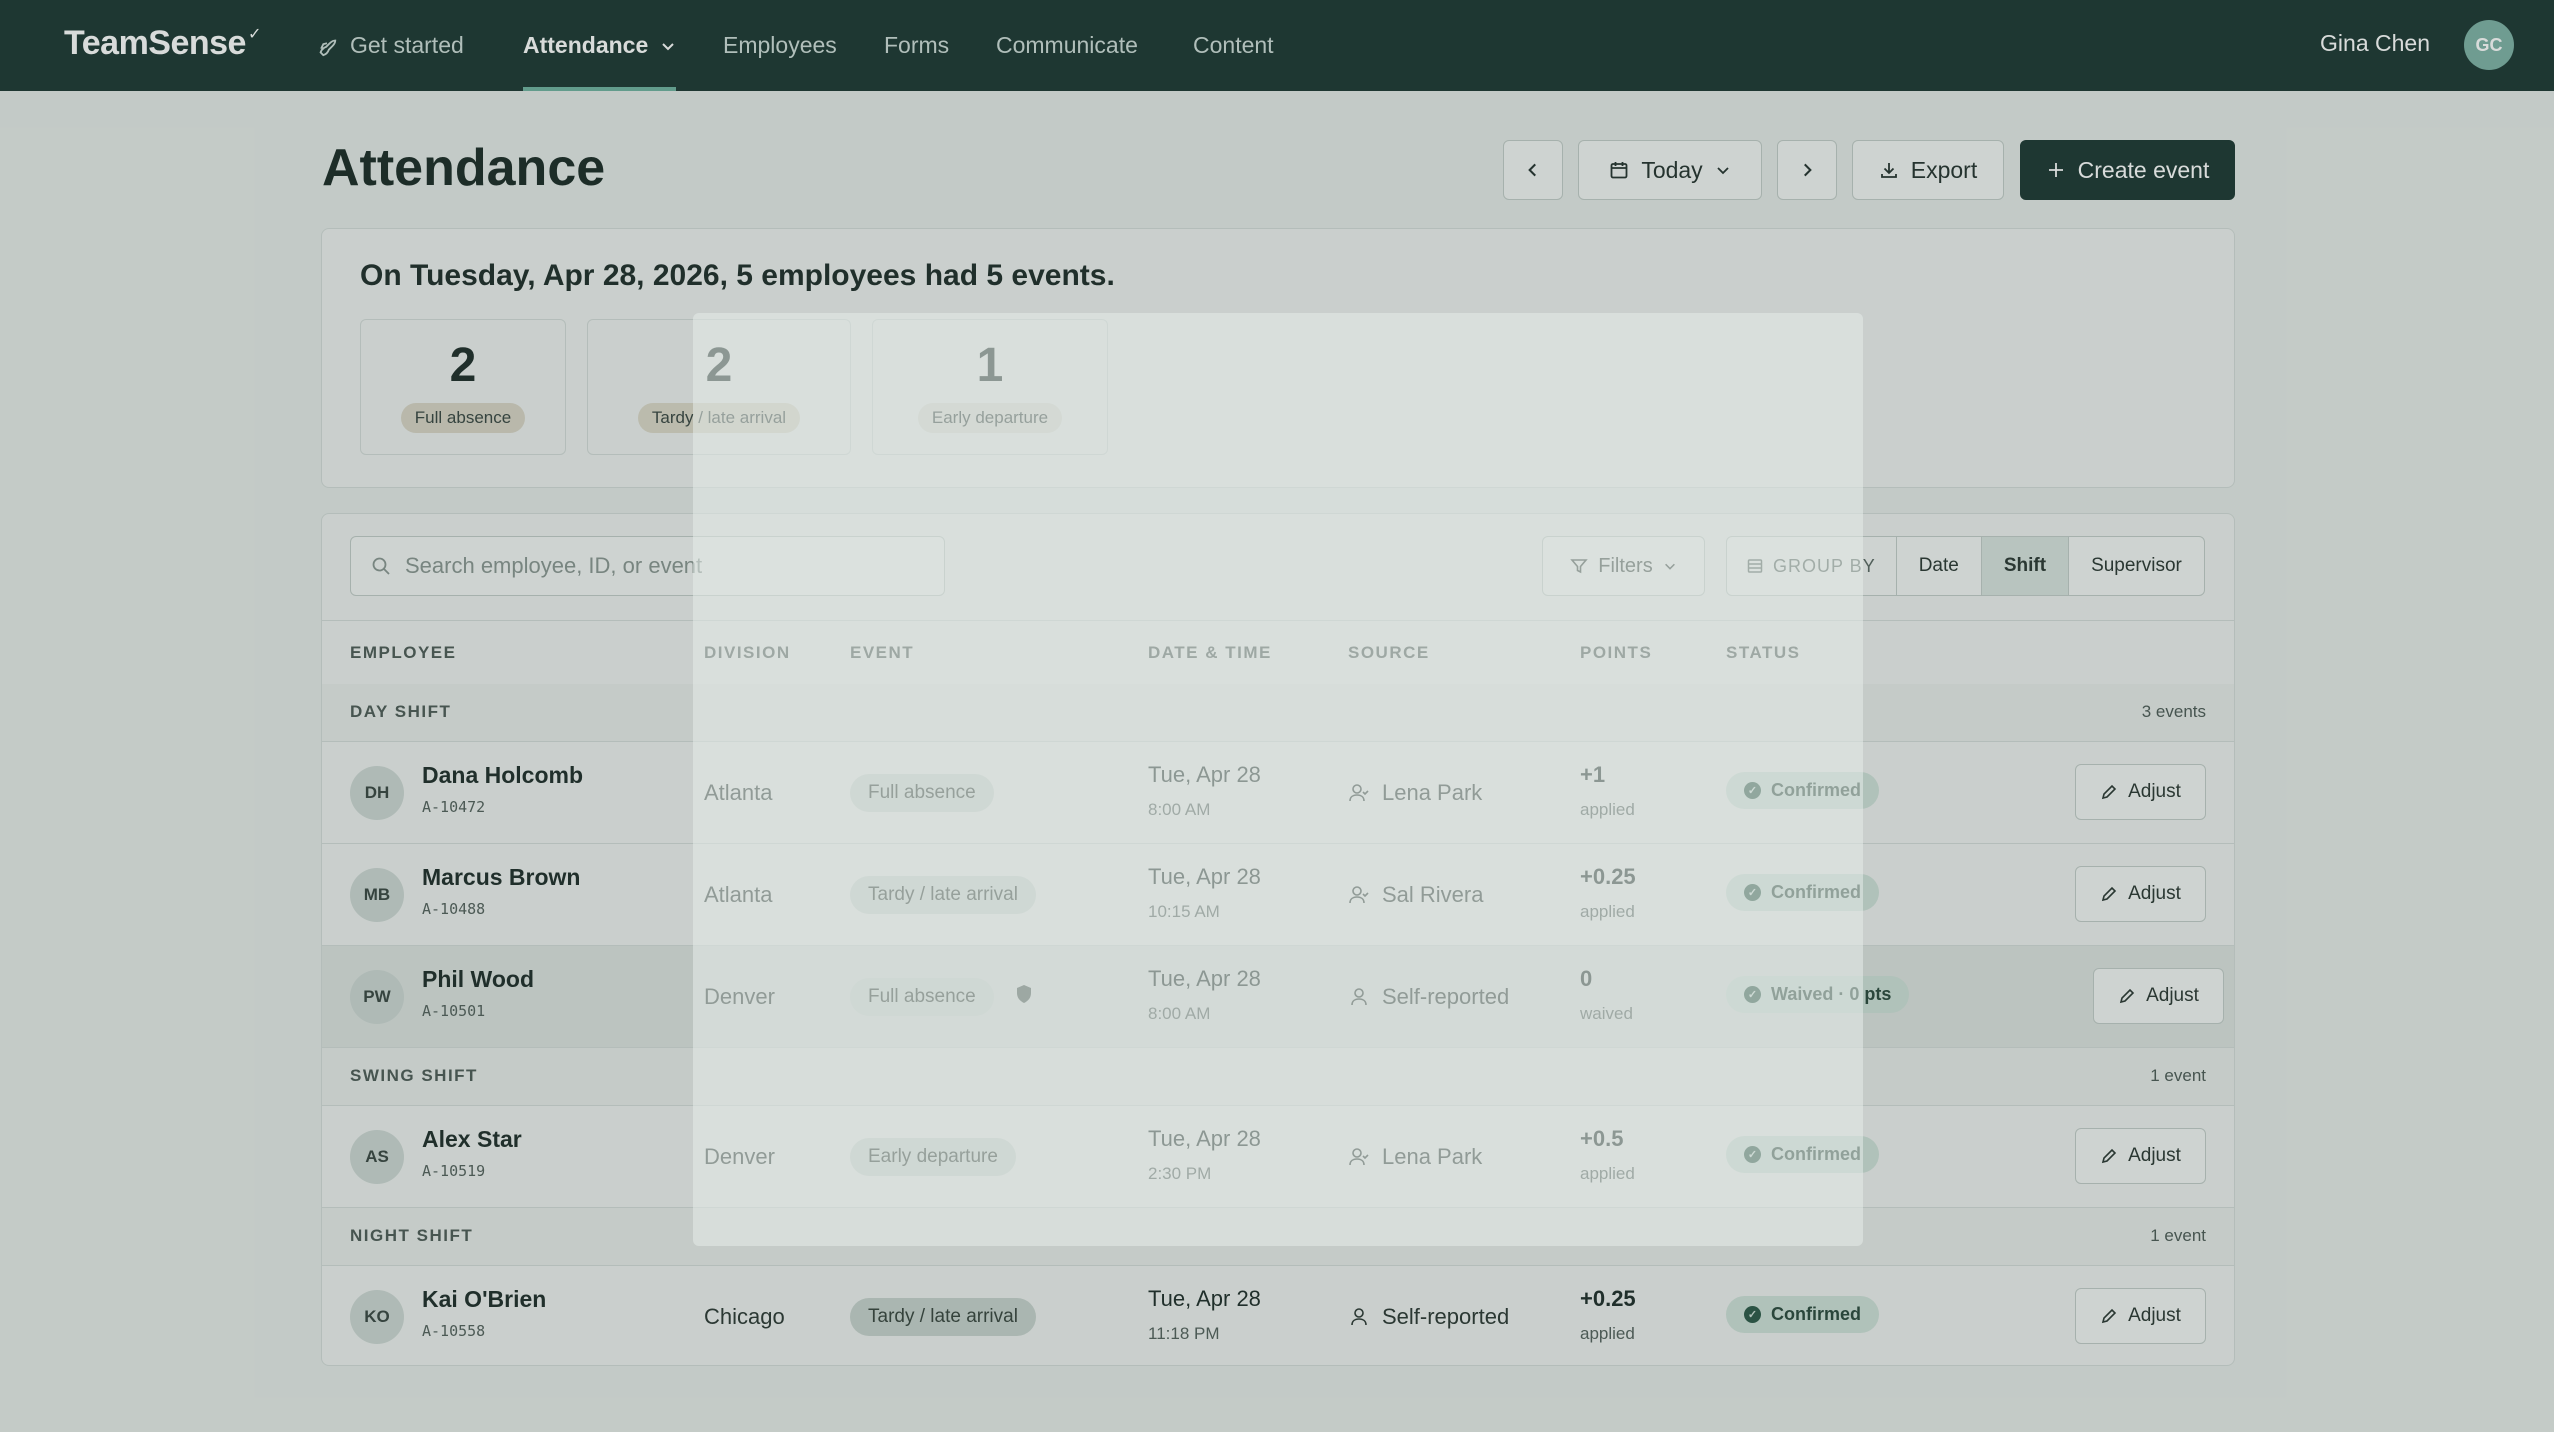 Image resolution: width=2554 pixels, height=1432 pixels. Describe the element at coordinates (2127, 170) in the screenshot. I see `create-event-button: Create event` at that location.